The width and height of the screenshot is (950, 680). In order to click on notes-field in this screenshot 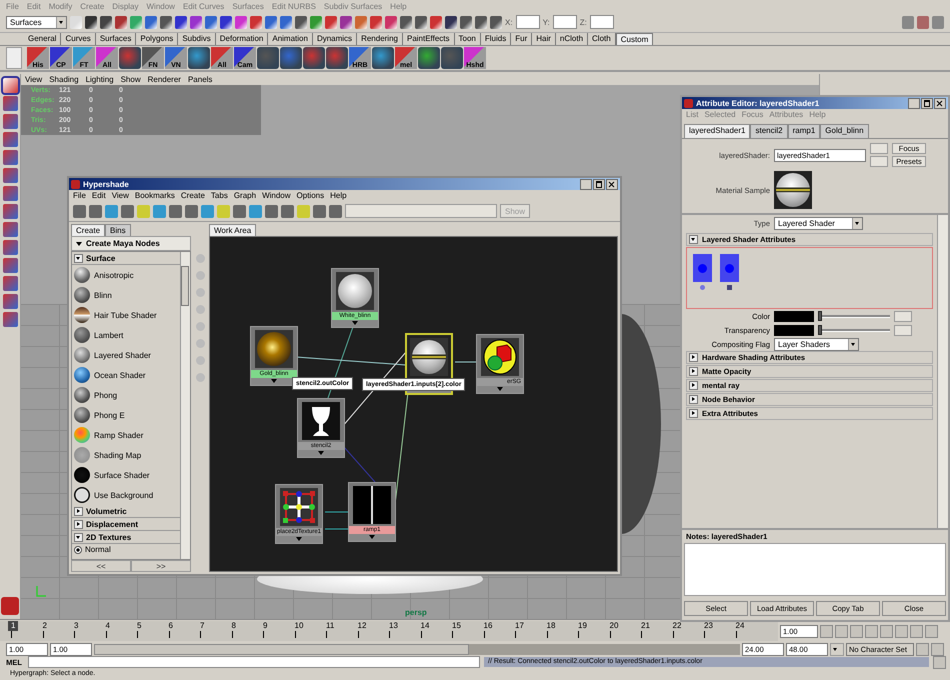, I will do `click(815, 569)`.